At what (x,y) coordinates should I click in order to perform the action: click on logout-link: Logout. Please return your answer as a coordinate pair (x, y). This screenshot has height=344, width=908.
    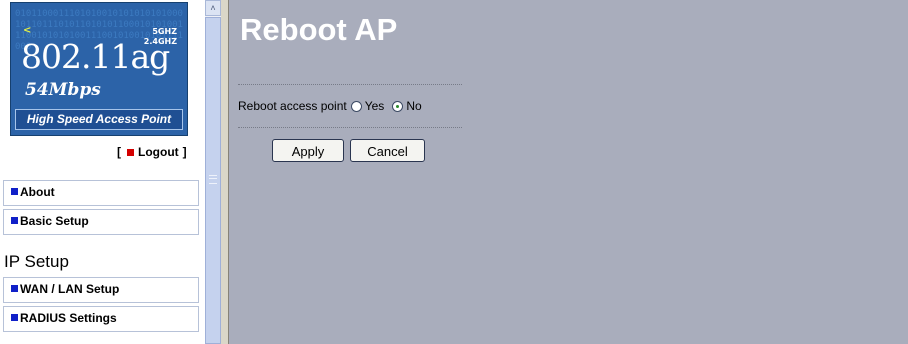
    Looking at the image, I should click on (158, 152).